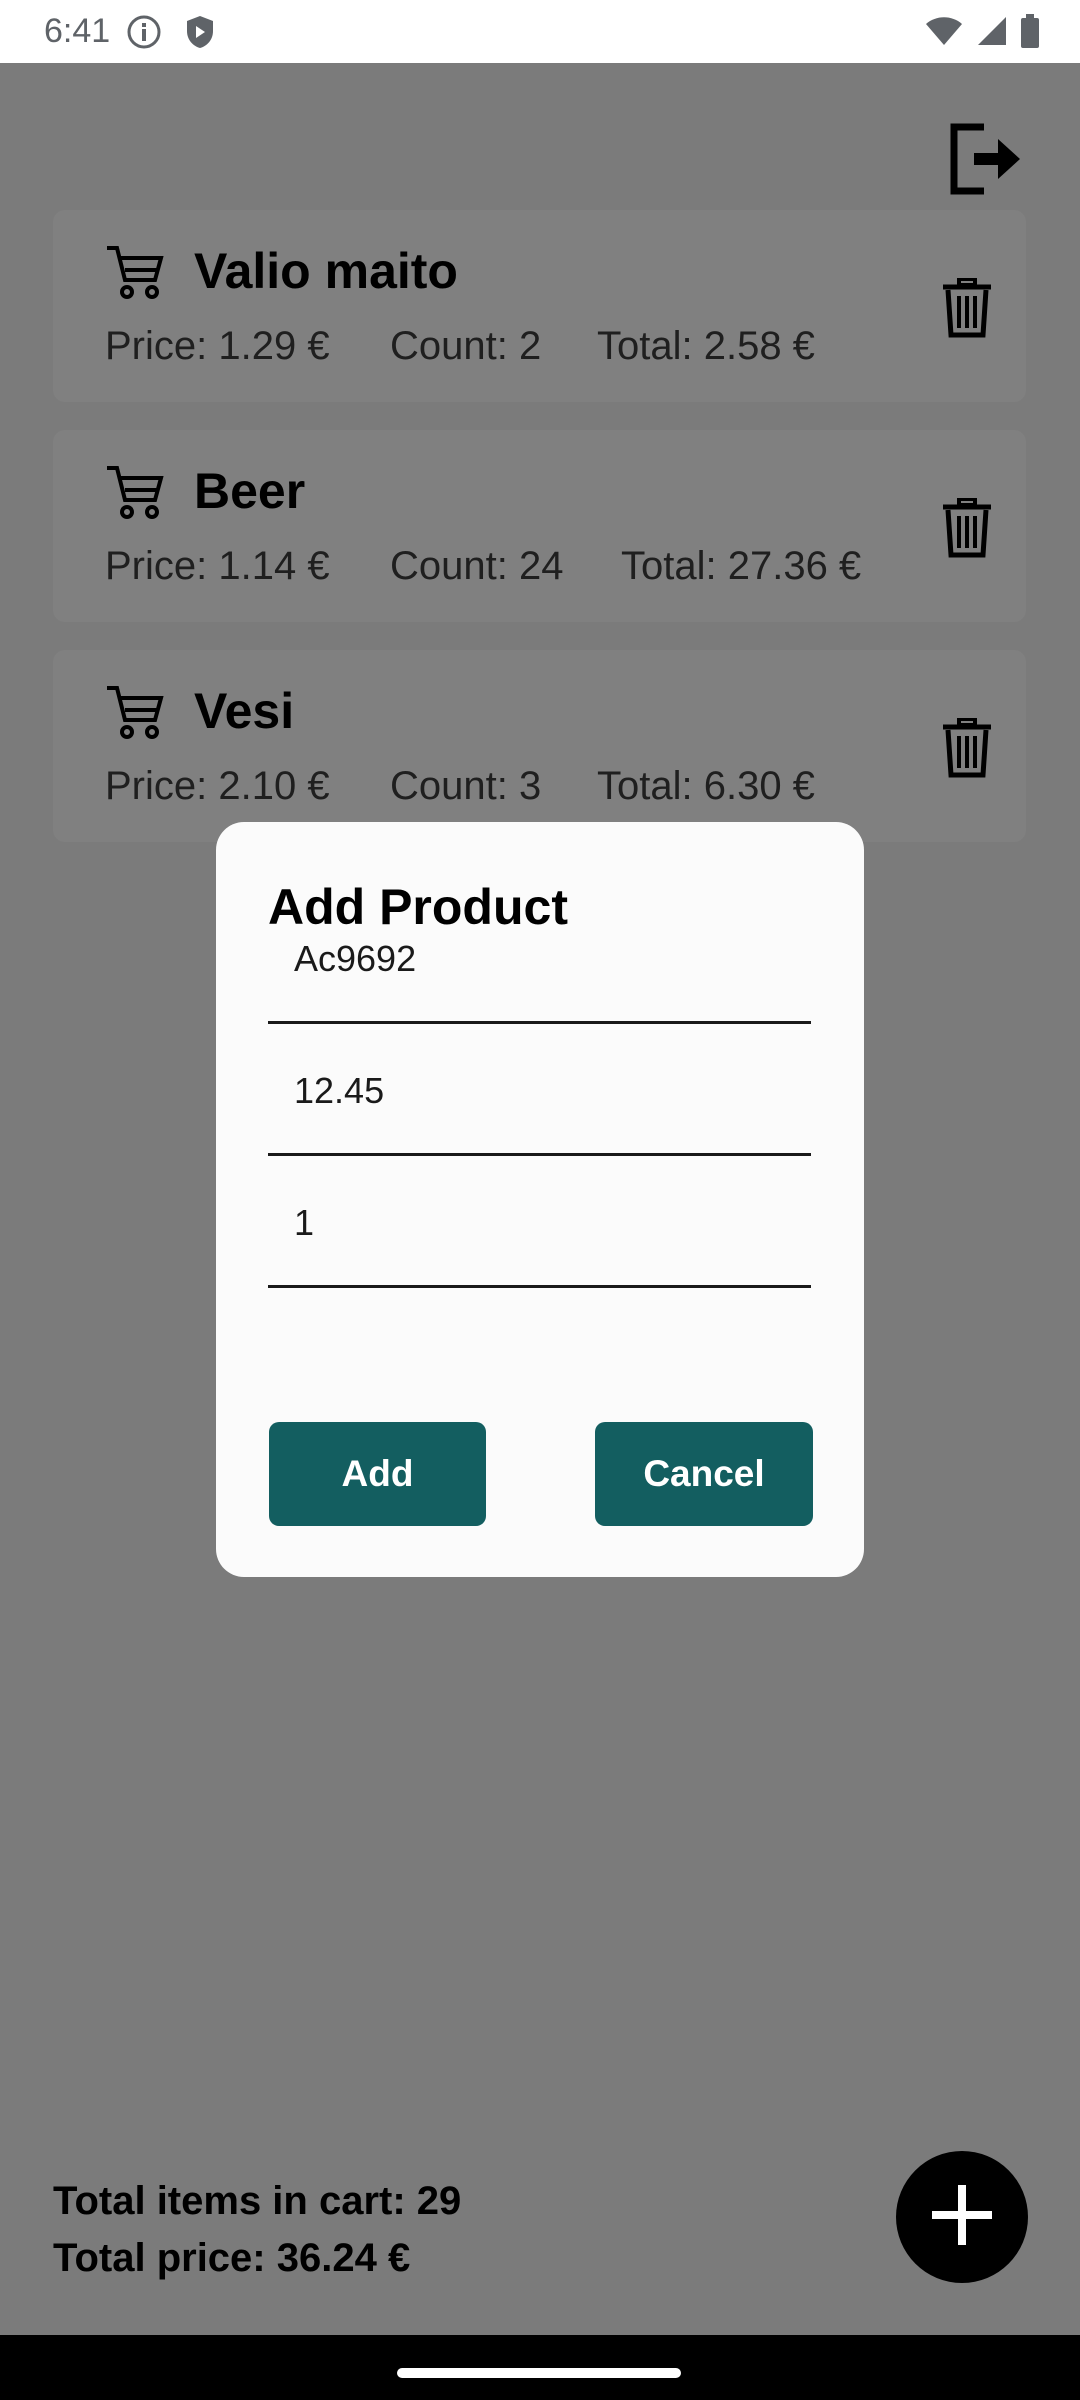 The image size is (1080, 2400). Describe the element at coordinates (244, 711) in the screenshot. I see `item-name: Vesi` at that location.